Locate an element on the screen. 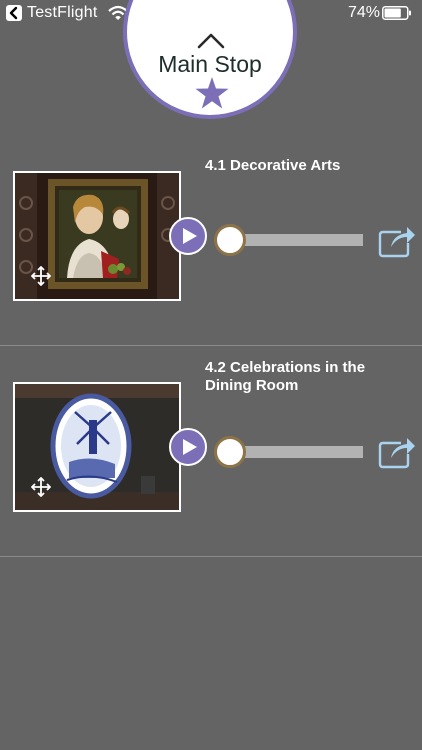  stop-title: 4.1 Decorative Arts is located at coordinates (273, 165).